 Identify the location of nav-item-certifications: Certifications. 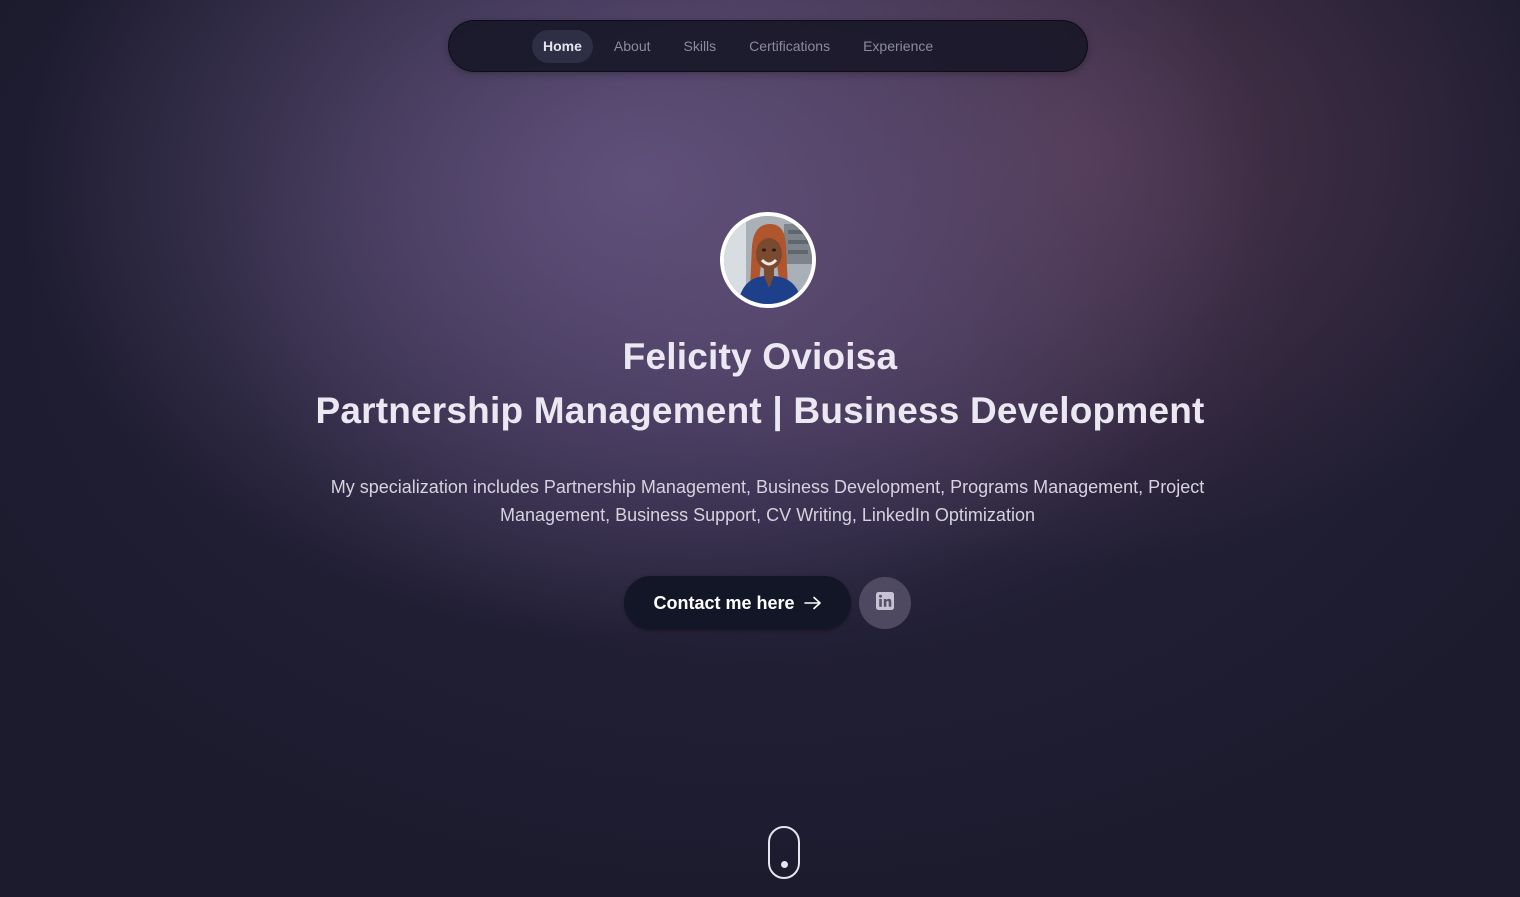
(789, 46).